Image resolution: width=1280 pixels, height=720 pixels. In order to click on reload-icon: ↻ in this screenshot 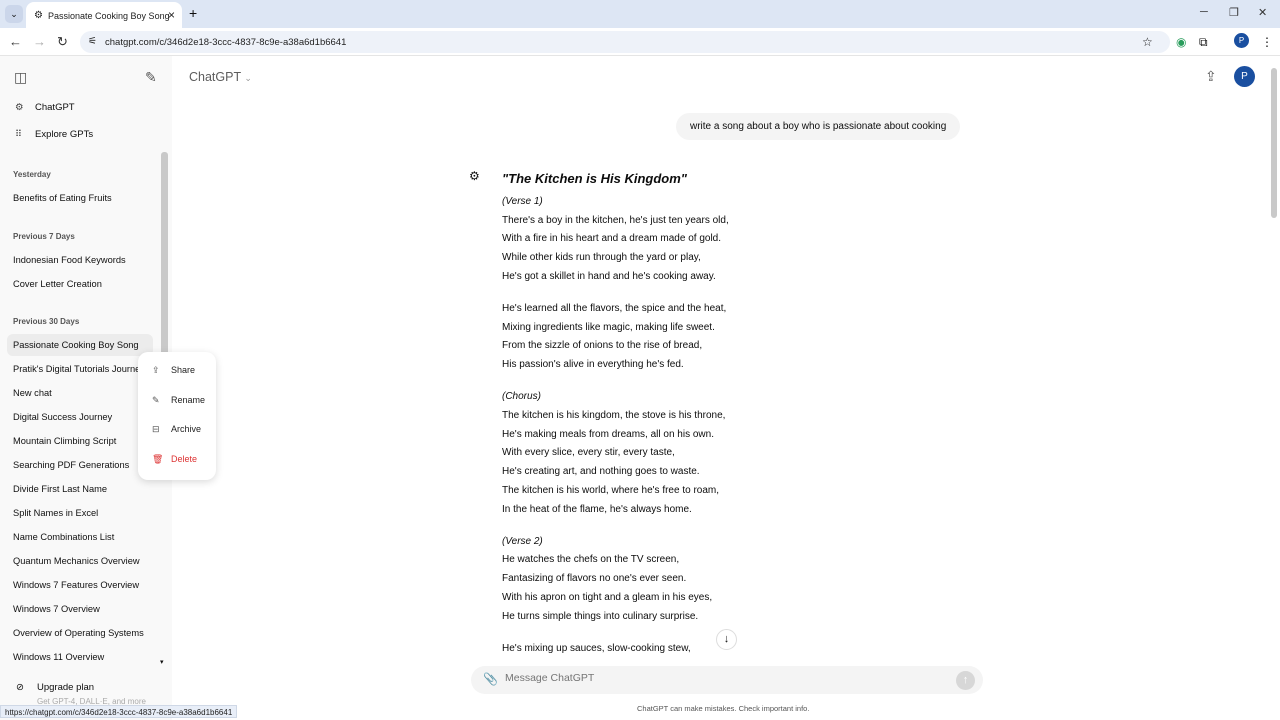, I will do `click(62, 42)`.